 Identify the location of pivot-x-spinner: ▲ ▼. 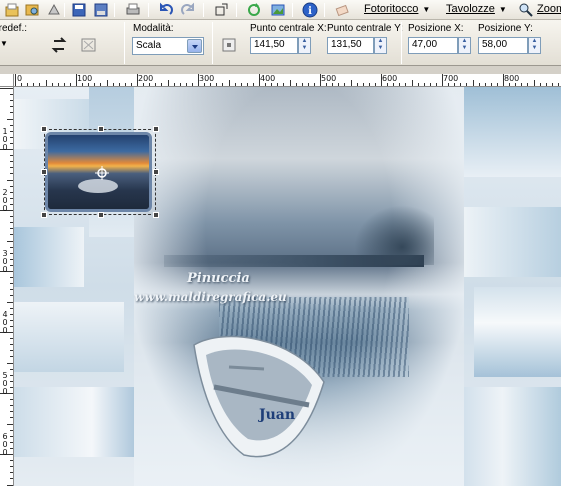
(304, 45).